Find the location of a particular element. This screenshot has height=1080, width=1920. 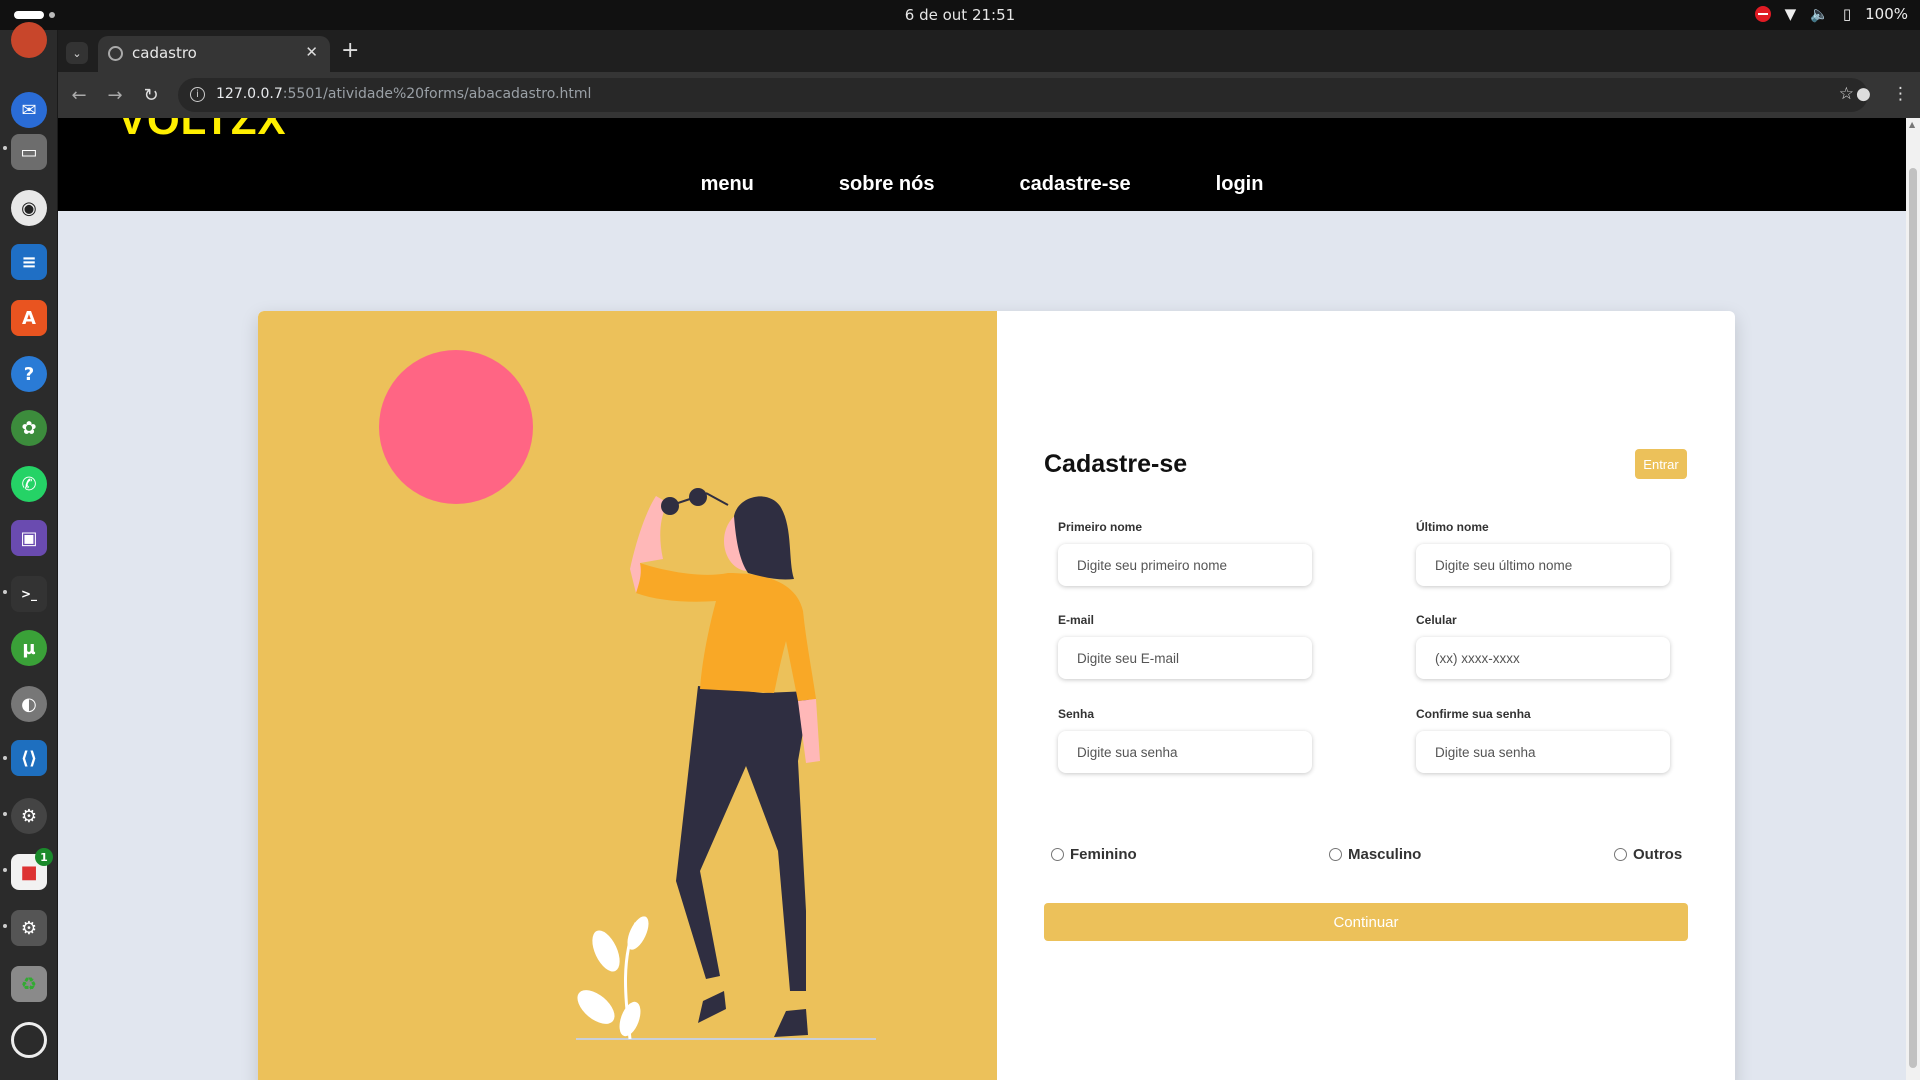

password-field: Senha is located at coordinates (1185, 740).